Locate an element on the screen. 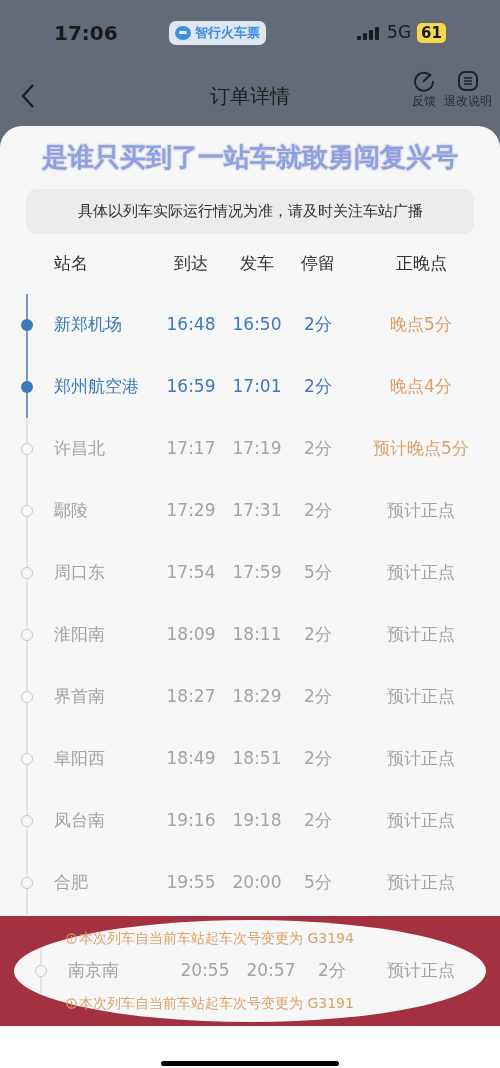 The width and height of the screenshot is (500, 1068). refund-info-button: 退改说明 is located at coordinates (468, 90).